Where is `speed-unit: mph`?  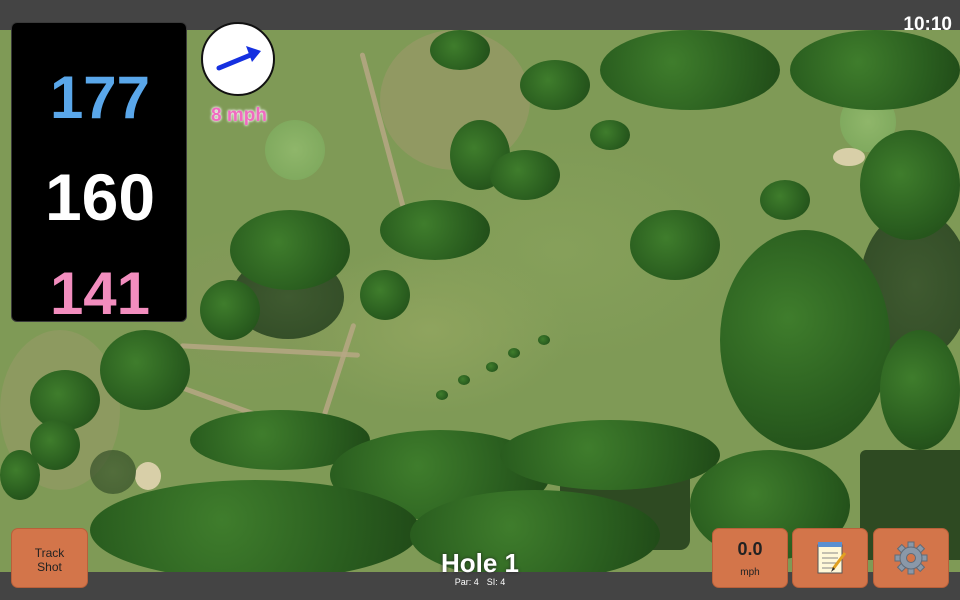
speed-unit: mph is located at coordinates (750, 572).